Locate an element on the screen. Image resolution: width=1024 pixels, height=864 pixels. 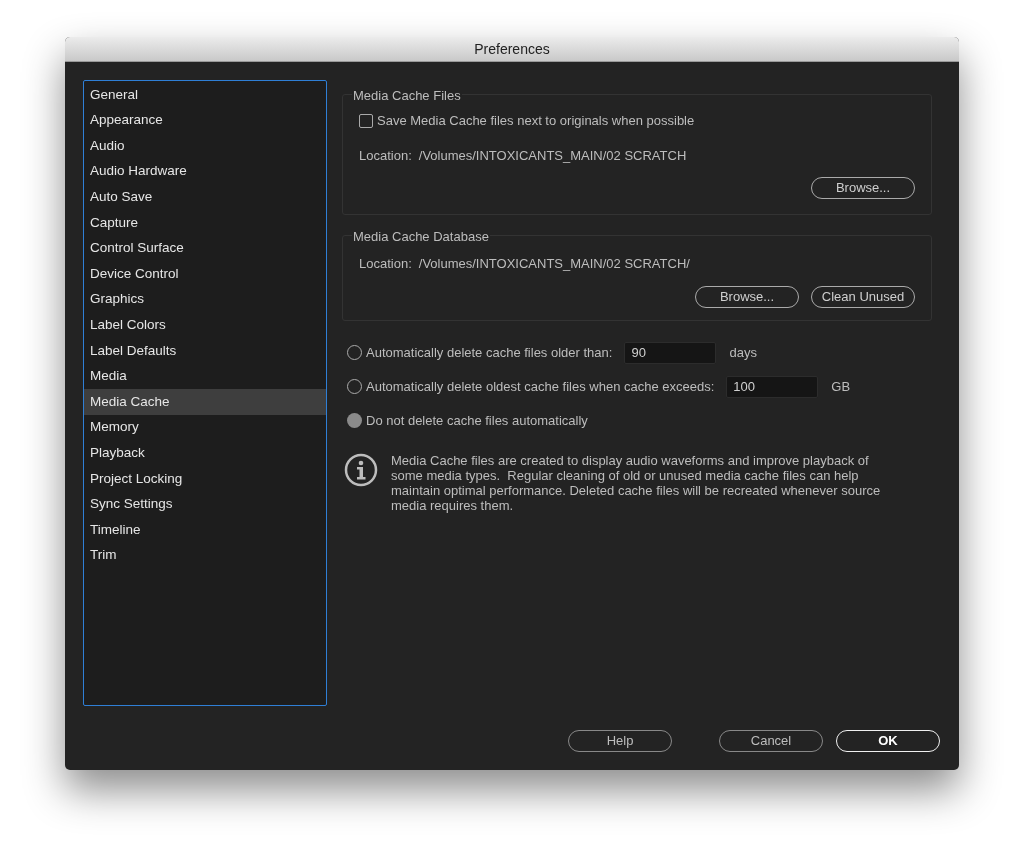
sidebar-item: Media is located at coordinates (205, 376).